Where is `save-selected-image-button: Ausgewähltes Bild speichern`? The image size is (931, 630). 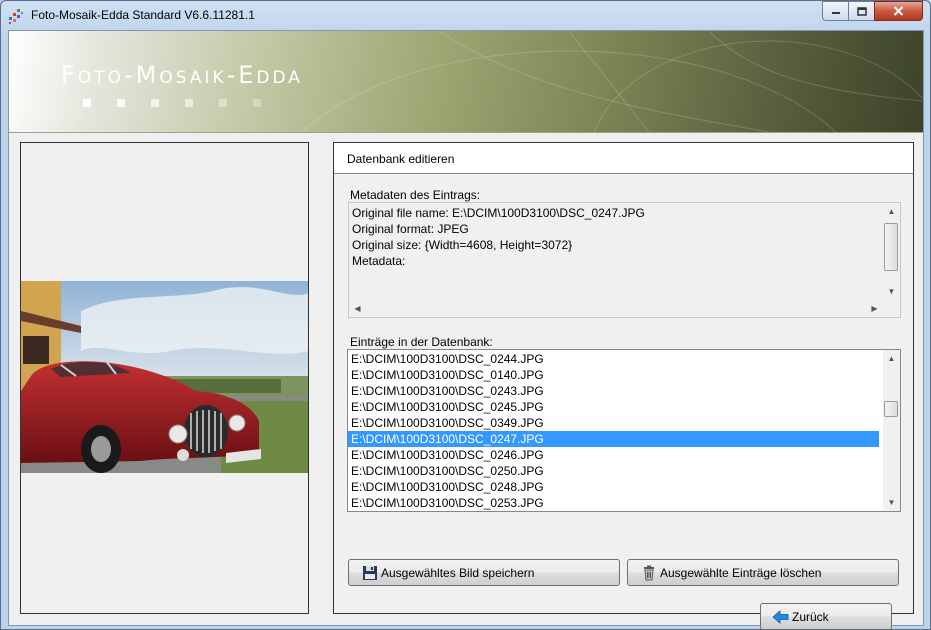
save-selected-image-button: Ausgewähltes Bild speichern is located at coordinates (484, 572).